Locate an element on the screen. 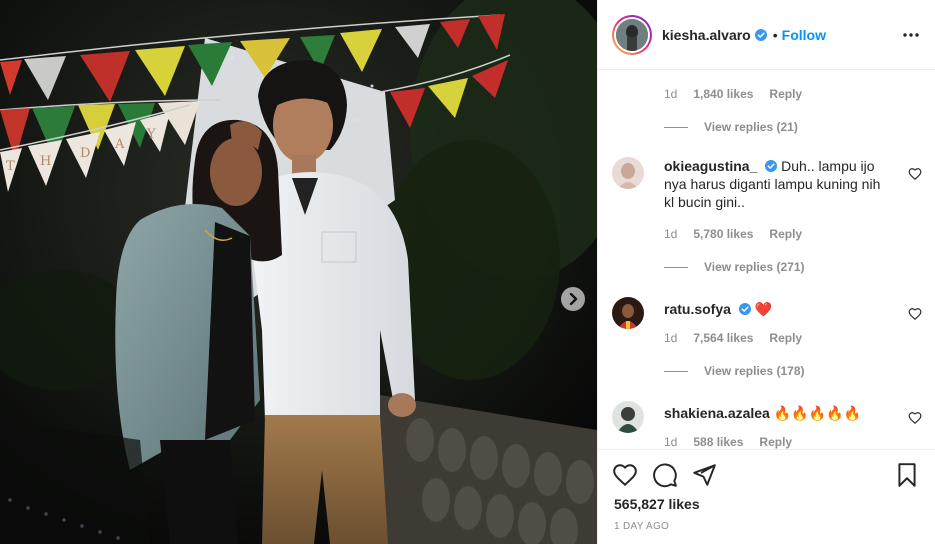 This screenshot has width=935, height=544. svg-text: A is located at coordinates (119, 144).